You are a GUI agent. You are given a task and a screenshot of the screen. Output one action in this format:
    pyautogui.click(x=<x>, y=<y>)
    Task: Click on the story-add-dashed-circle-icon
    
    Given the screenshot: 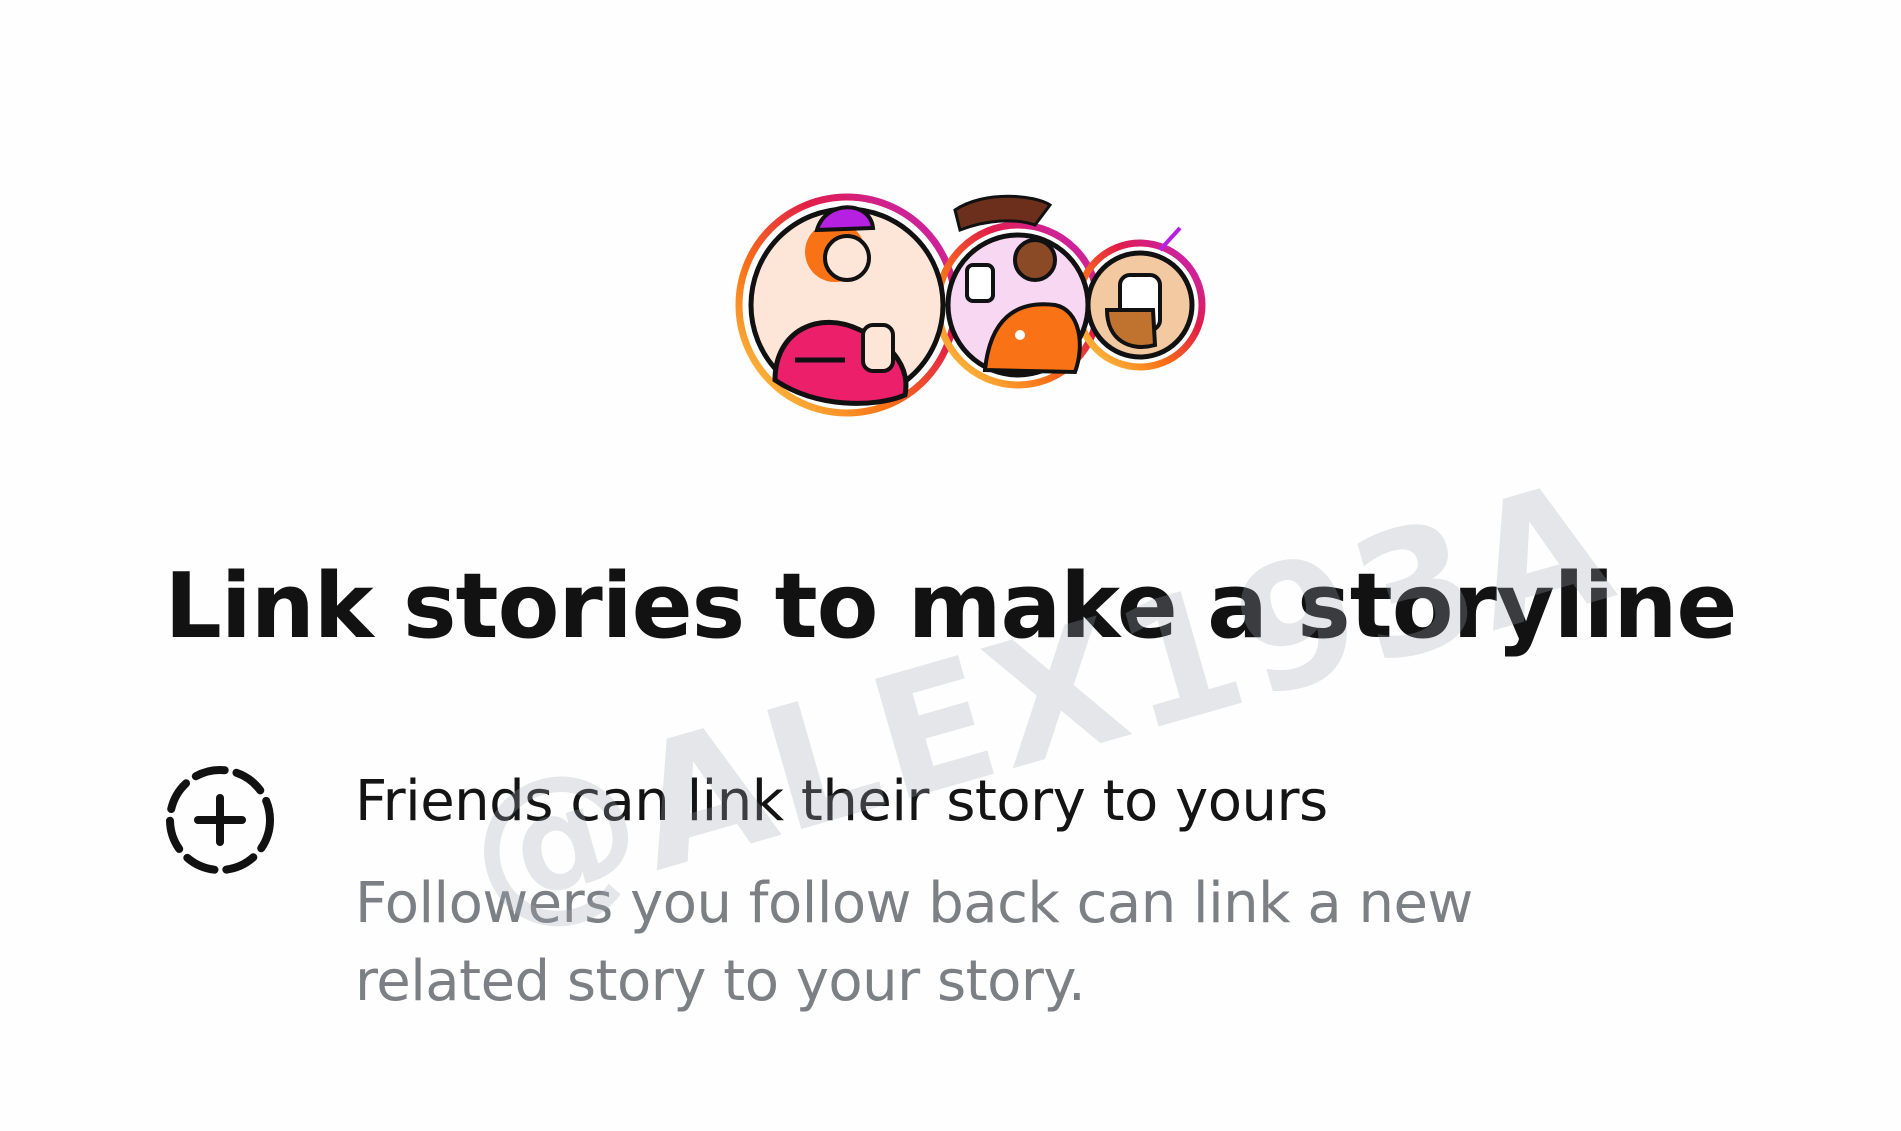 What is the action you would take?
    pyautogui.click(x=220, y=820)
    